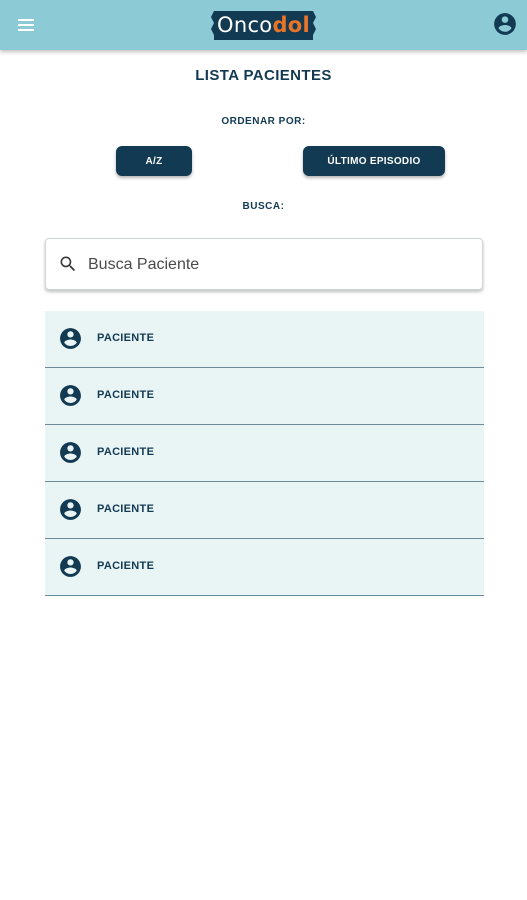 Image resolution: width=527 pixels, height=900 pixels. I want to click on menu-icon, so click(26, 25).